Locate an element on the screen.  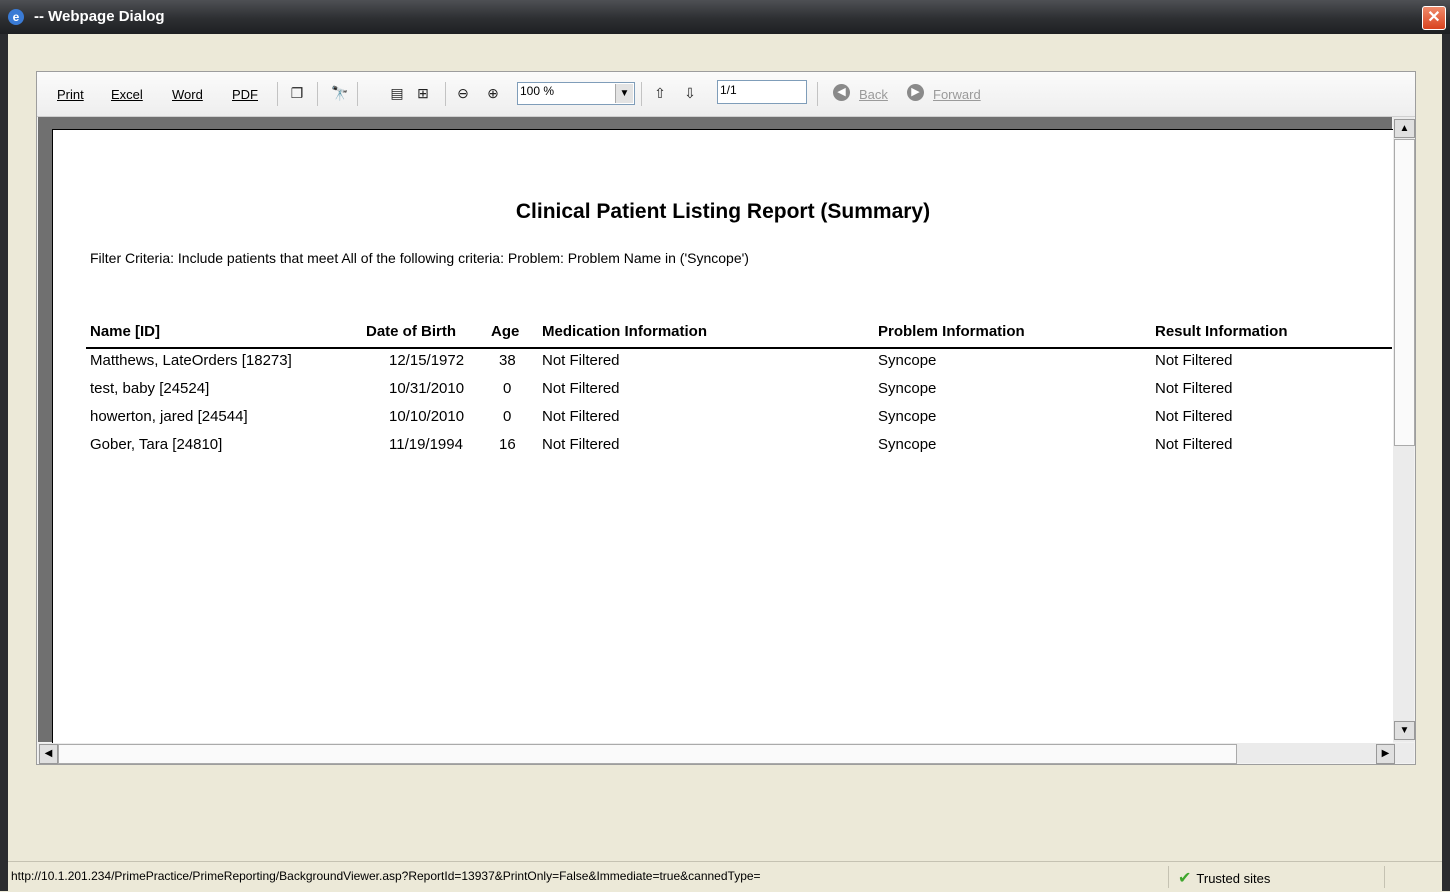
patient-name: Gober, Tara [24810] is located at coordinates (156, 444).